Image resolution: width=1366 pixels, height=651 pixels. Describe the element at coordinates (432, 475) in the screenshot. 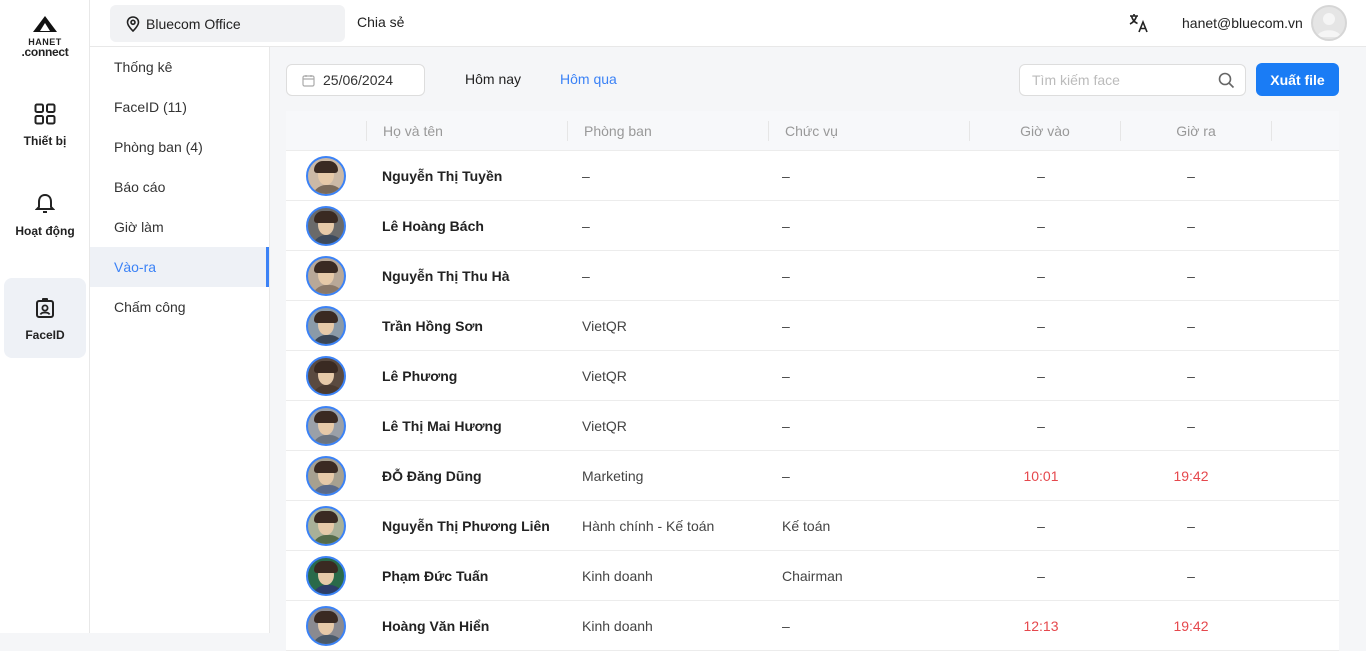

I see `person-name: ĐỖ Đăng Dũng` at that location.